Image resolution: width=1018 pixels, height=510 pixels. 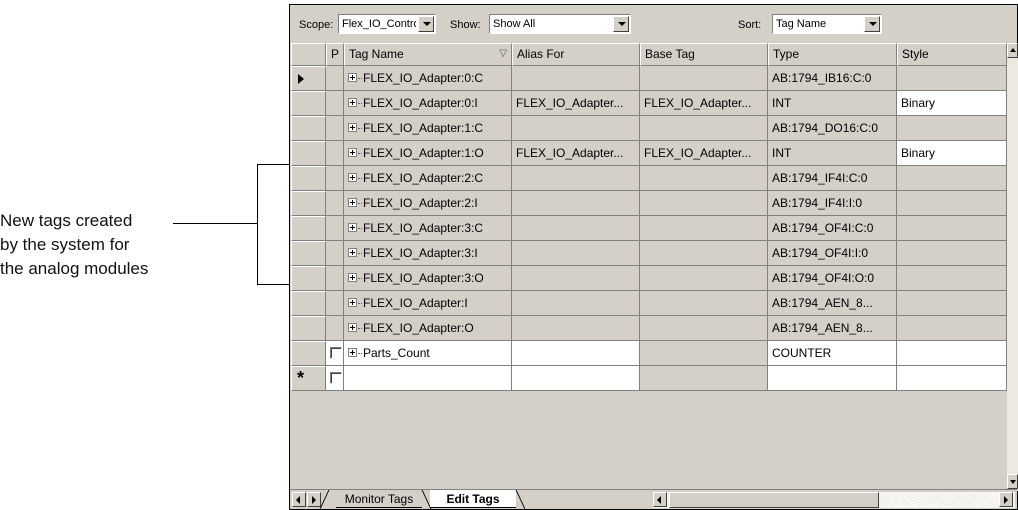 What do you see at coordinates (649, 228) in the screenshot?
I see `table-row: FLEX_IO_Adapter:3:C AB:1794_OF4I:C:0` at bounding box center [649, 228].